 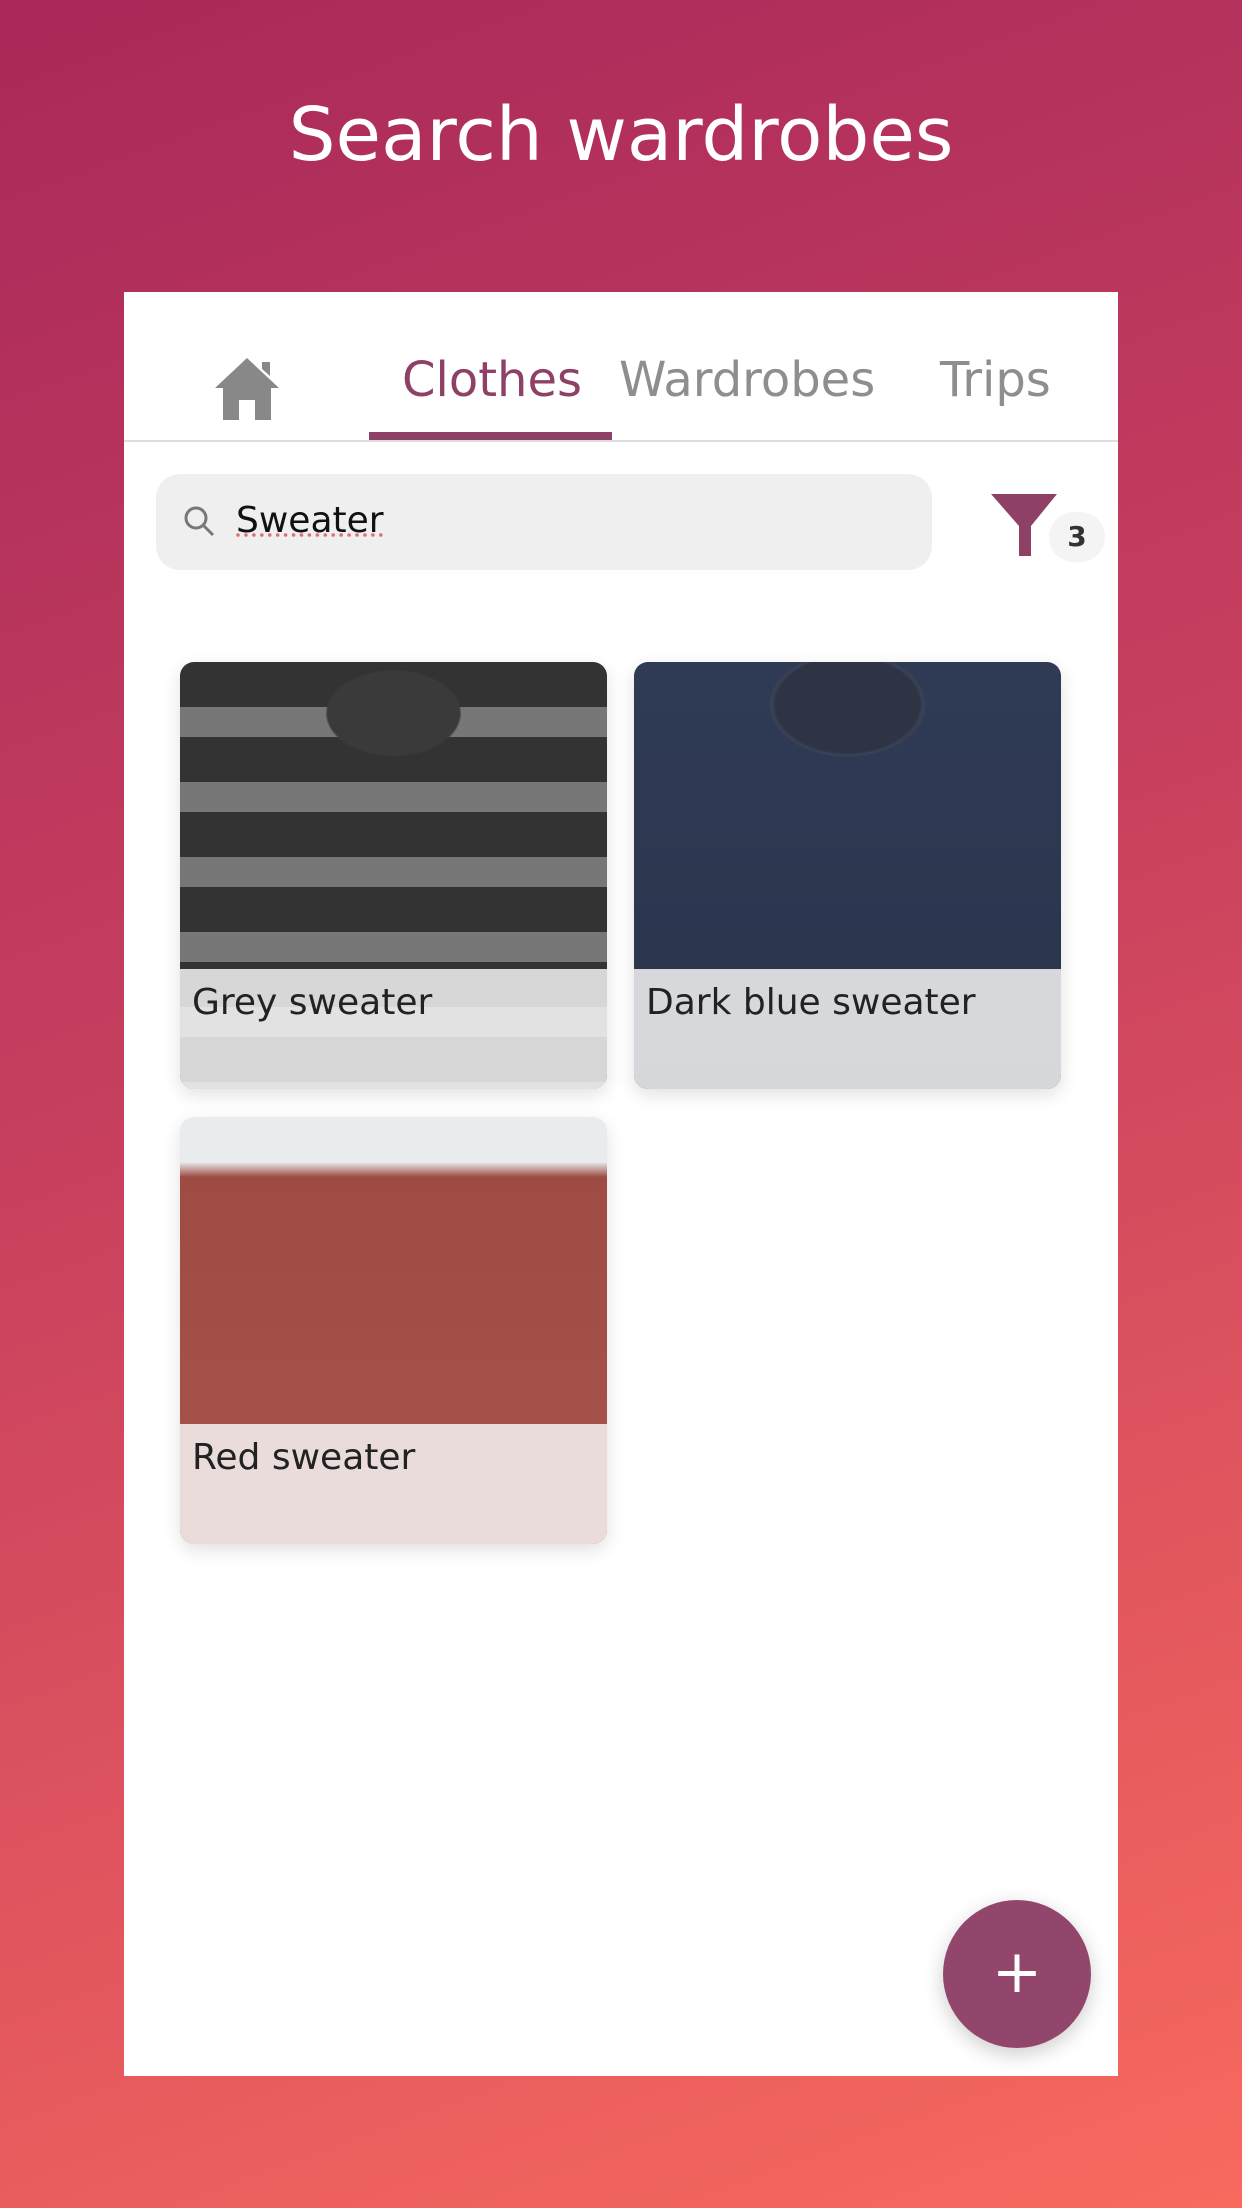 I want to click on search-icon, so click(x=199, y=521).